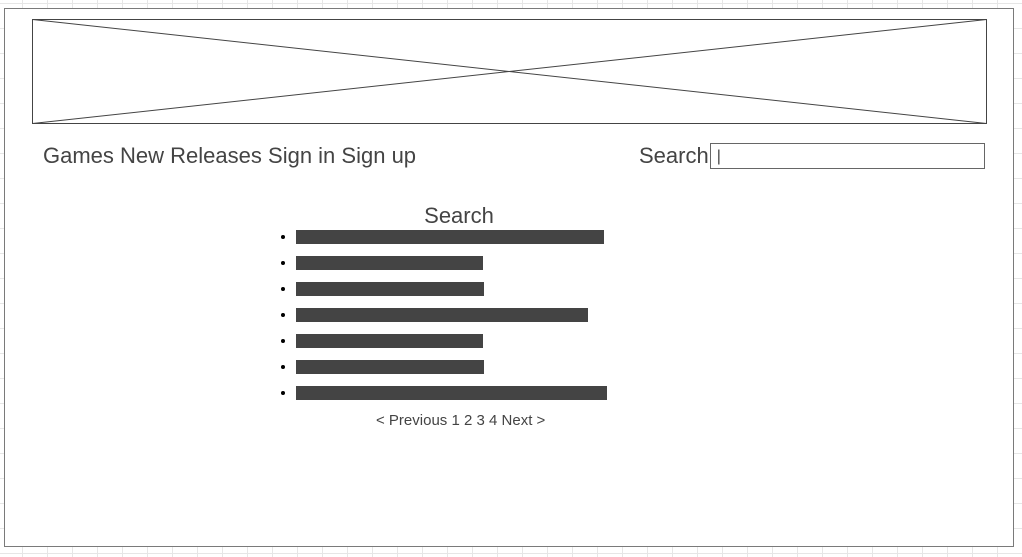 The image size is (1022, 557). Describe the element at coordinates (459, 215) in the screenshot. I see `results-title: Search` at that location.